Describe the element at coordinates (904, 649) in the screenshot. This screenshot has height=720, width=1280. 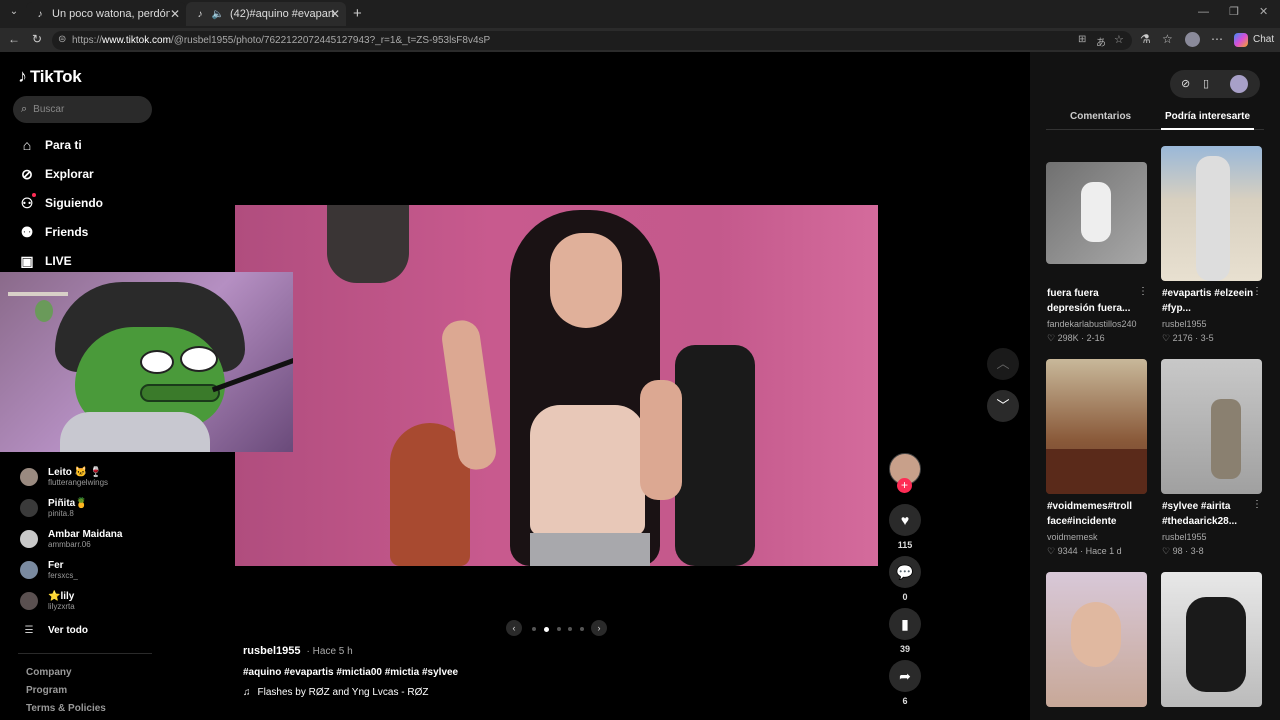
I see `save-count: 39` at that location.